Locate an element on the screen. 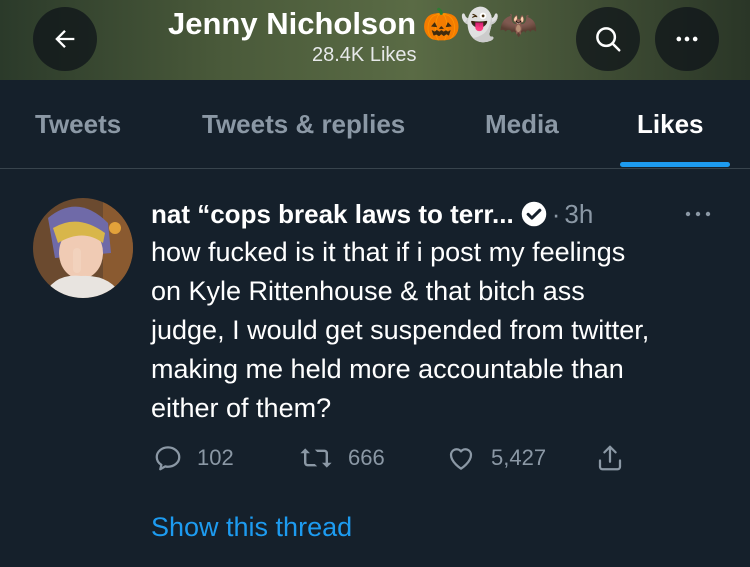 This screenshot has width=750, height=567. reply-icon is located at coordinates (168, 458).